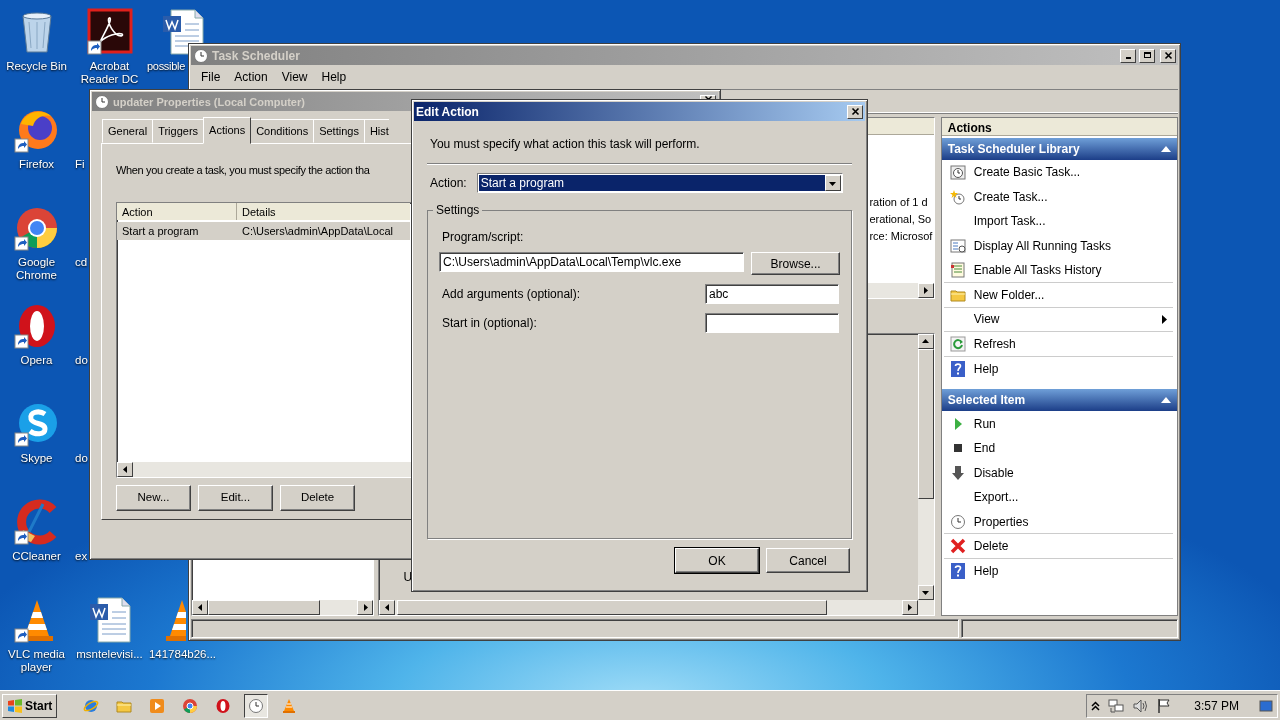 Image resolution: width=1280 pixels, height=720 pixels. What do you see at coordinates (294, 77) in the screenshot?
I see `menu-item: View` at bounding box center [294, 77].